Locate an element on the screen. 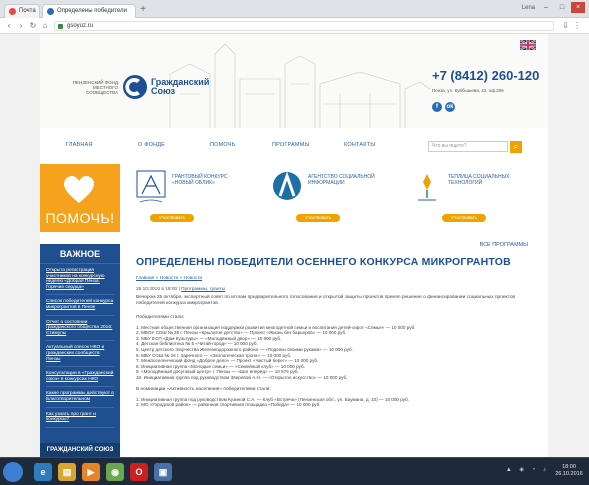 The image size is (589, 485). facebook-icon: f is located at coordinates (437, 107).